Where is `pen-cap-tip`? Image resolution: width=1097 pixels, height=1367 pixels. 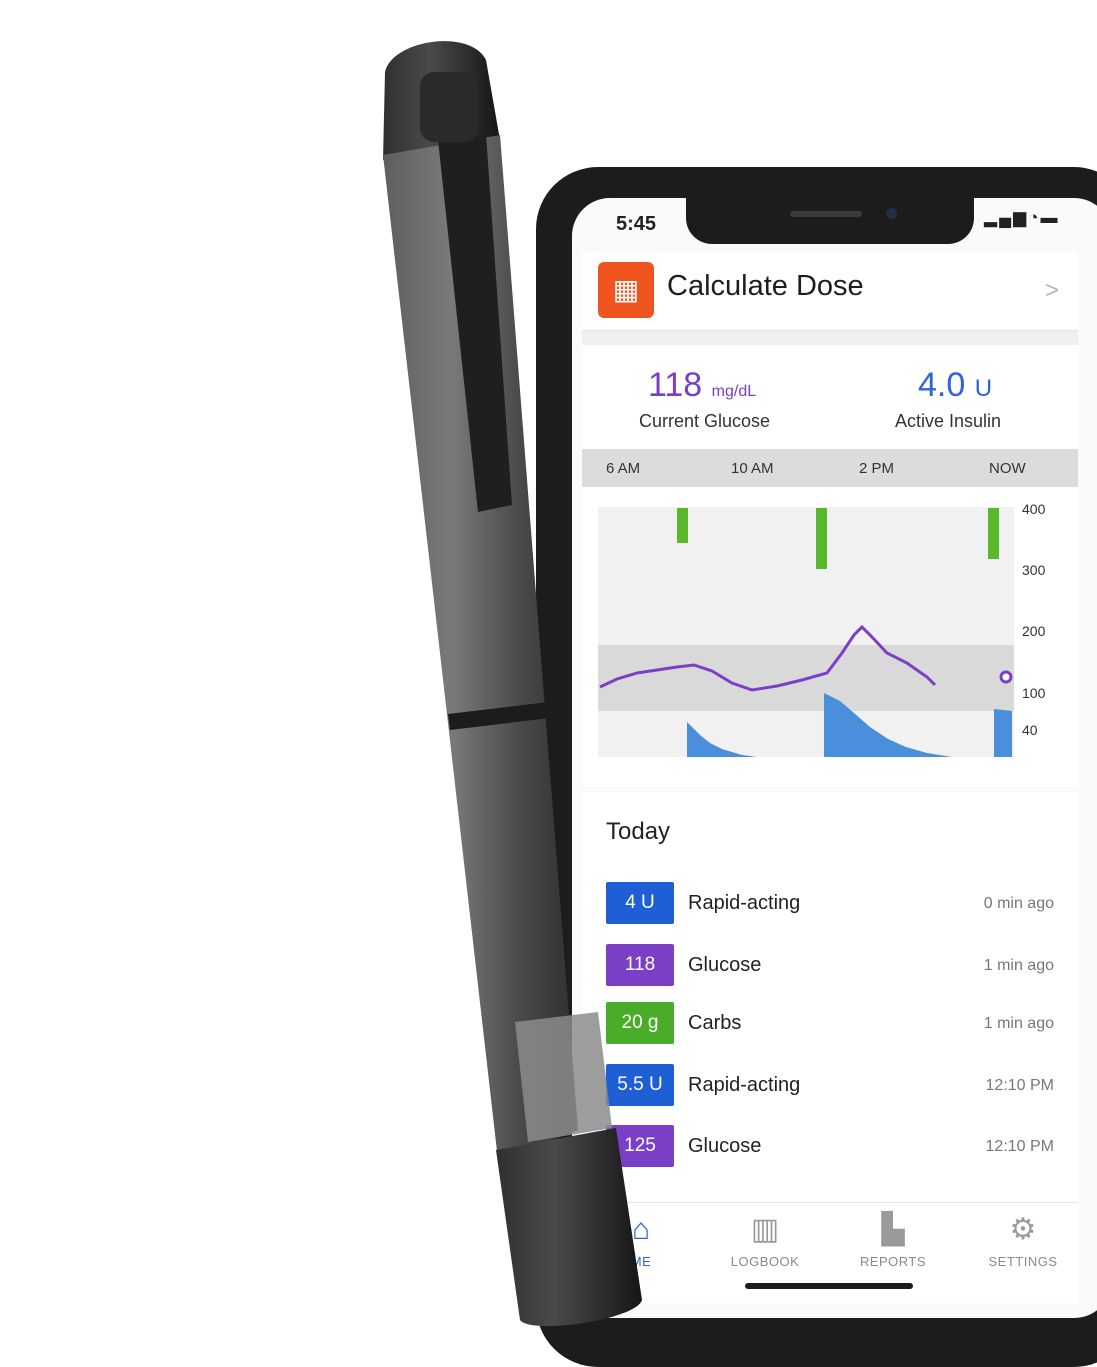
pen-cap-tip is located at coordinates (449, 107).